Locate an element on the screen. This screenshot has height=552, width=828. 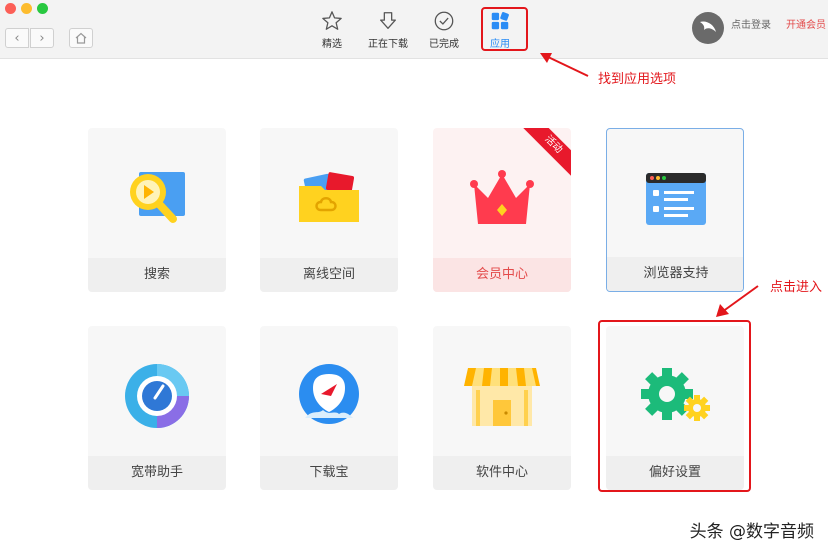
app-search: 搜索 is located at coordinates (157, 210).